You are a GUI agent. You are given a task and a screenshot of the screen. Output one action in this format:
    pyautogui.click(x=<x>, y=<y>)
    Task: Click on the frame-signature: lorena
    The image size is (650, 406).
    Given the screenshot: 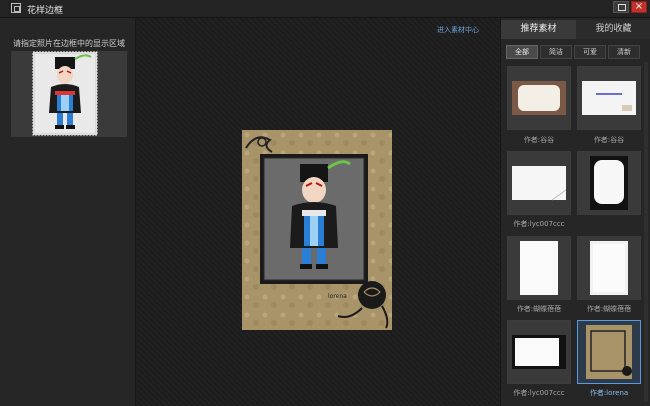 What is the action you would take?
    pyautogui.click(x=337, y=296)
    